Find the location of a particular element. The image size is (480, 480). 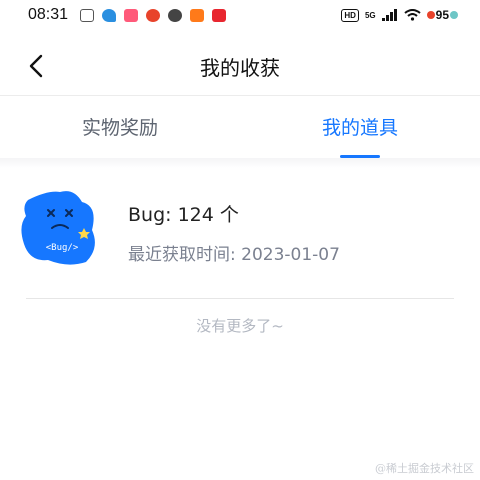

tab-bar: 实物奖励 我的道具 is located at coordinates (240, 129).